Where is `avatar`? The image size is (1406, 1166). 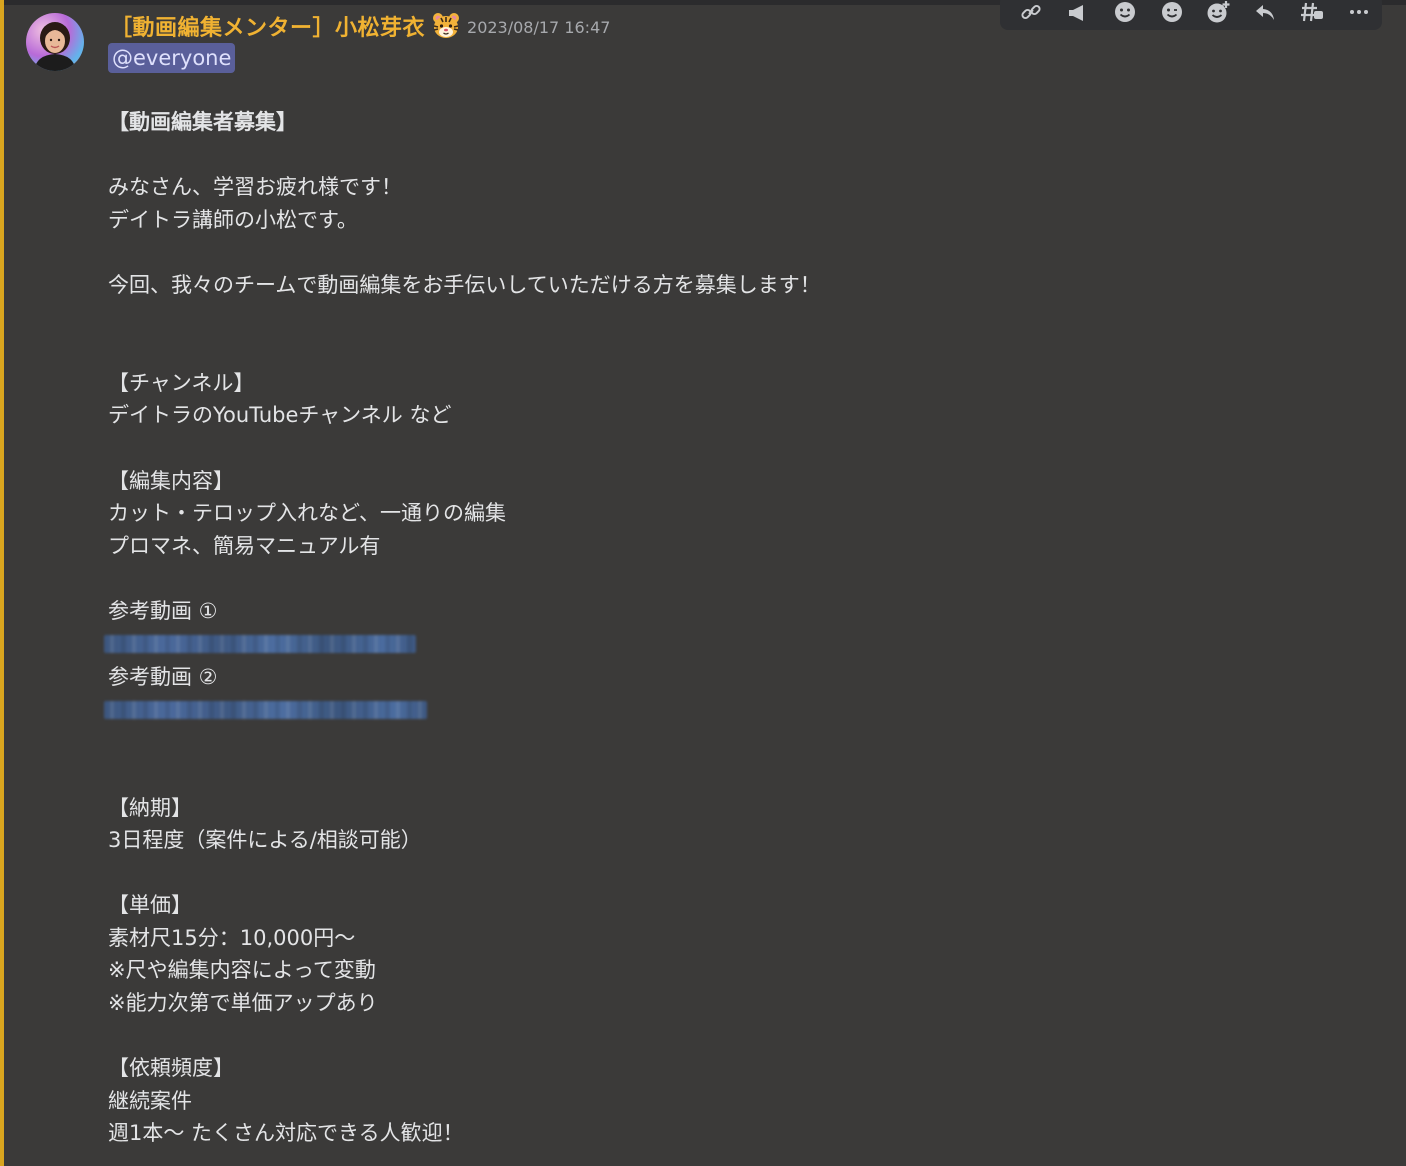 avatar is located at coordinates (55, 42).